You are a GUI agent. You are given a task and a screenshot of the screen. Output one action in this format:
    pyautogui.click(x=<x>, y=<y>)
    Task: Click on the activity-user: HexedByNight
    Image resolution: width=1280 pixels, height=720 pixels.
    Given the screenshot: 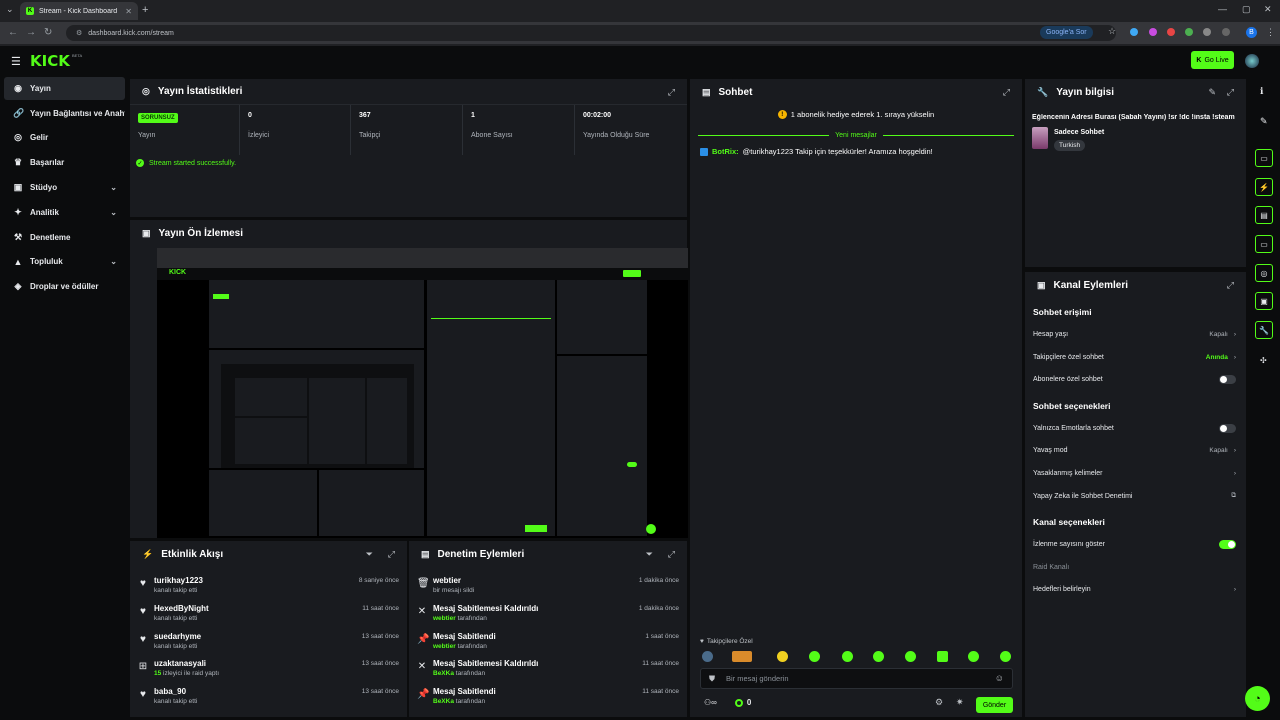 What is the action you would take?
    pyautogui.click(x=181, y=608)
    